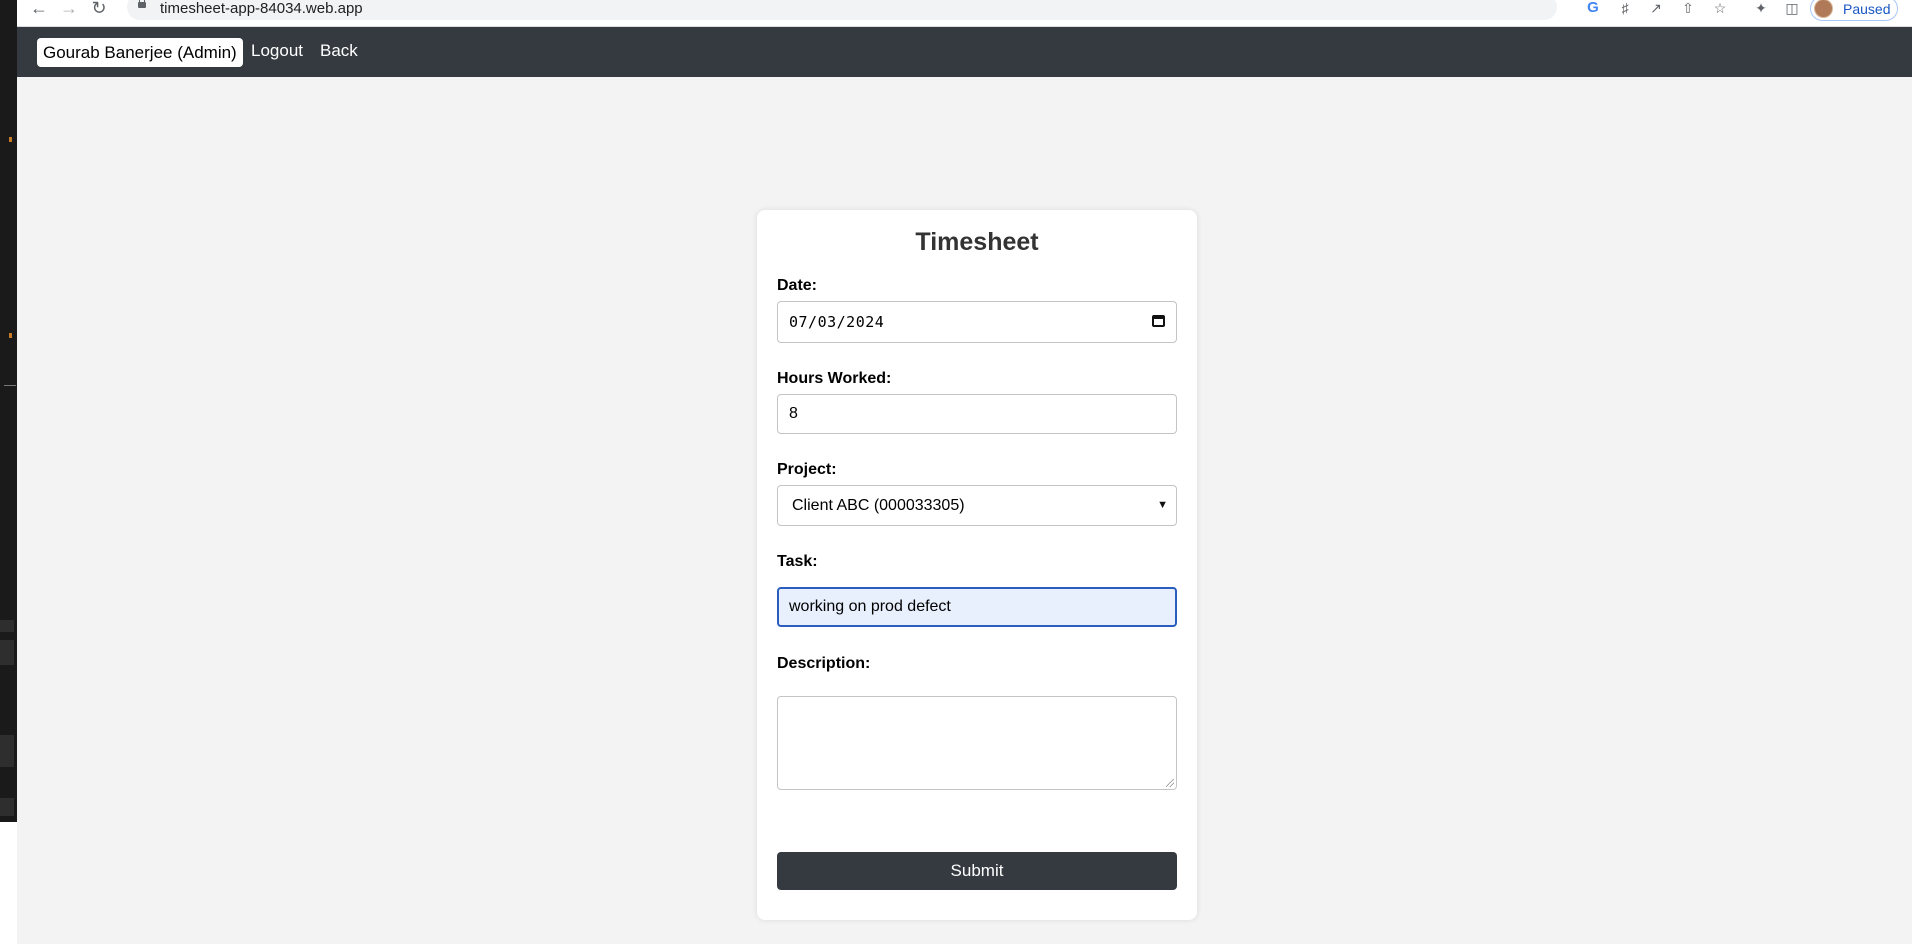  I want to click on open-in-new-icon: ↗, so click(1656, 9).